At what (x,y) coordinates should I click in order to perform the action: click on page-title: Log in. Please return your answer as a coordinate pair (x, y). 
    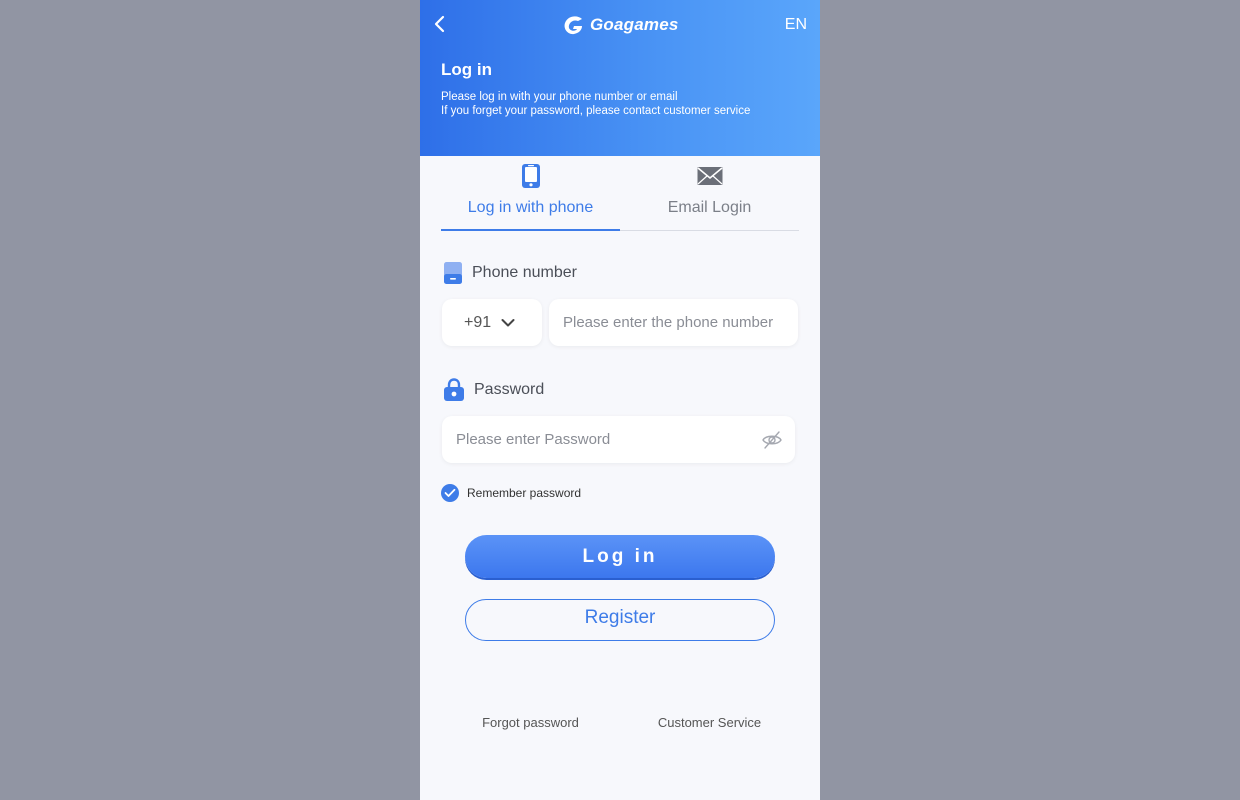
    Looking at the image, I should click on (466, 69).